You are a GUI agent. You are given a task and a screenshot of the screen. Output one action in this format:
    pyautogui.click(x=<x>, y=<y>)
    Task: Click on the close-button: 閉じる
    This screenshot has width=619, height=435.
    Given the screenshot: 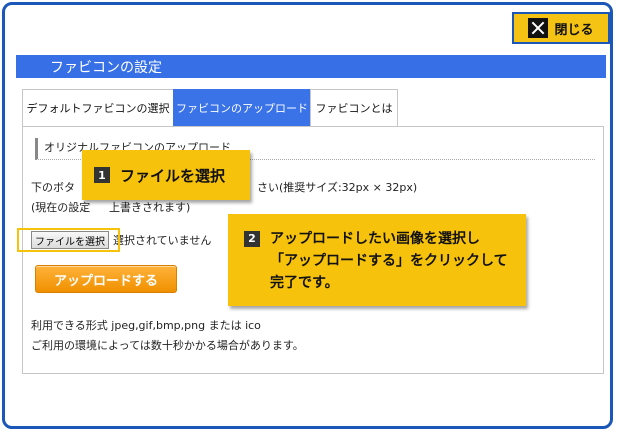 What is the action you would take?
    pyautogui.click(x=561, y=28)
    